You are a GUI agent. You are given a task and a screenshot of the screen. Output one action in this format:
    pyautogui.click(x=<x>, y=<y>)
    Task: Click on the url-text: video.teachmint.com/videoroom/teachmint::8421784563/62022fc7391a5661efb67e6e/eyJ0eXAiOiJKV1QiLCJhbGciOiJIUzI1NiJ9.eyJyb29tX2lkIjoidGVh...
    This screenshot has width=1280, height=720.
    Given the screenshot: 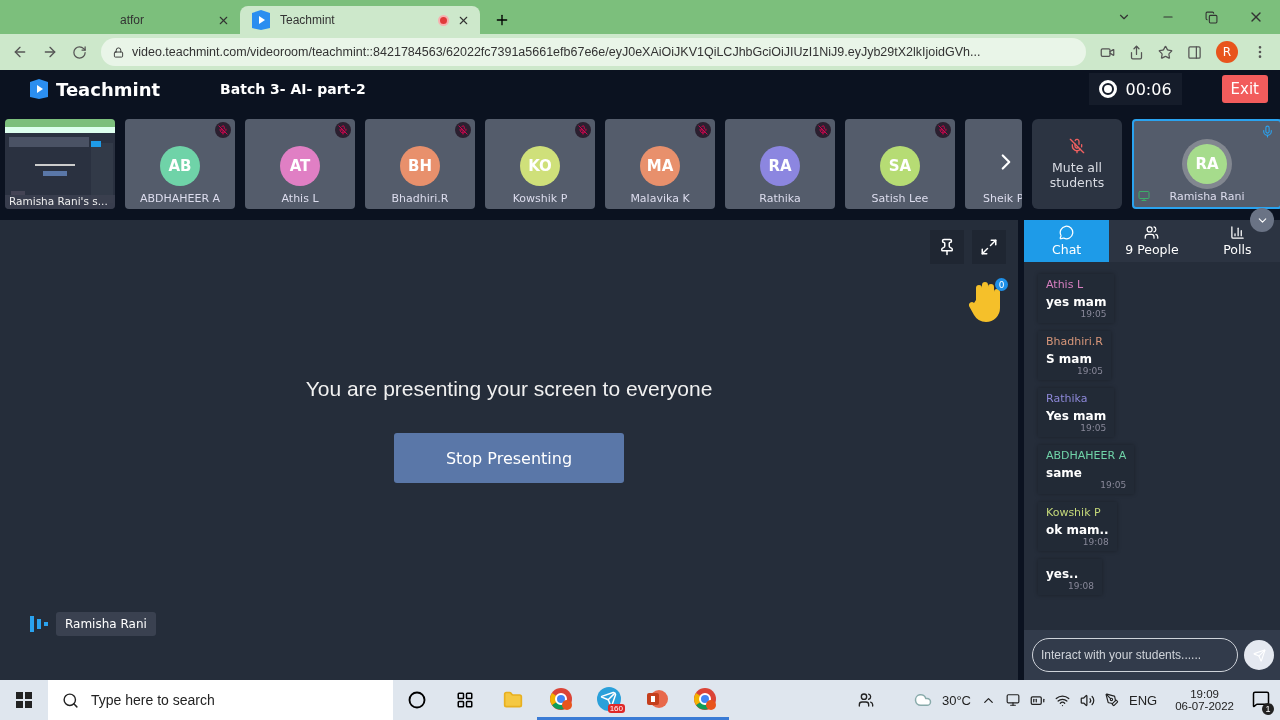 What is the action you would take?
    pyautogui.click(x=556, y=52)
    